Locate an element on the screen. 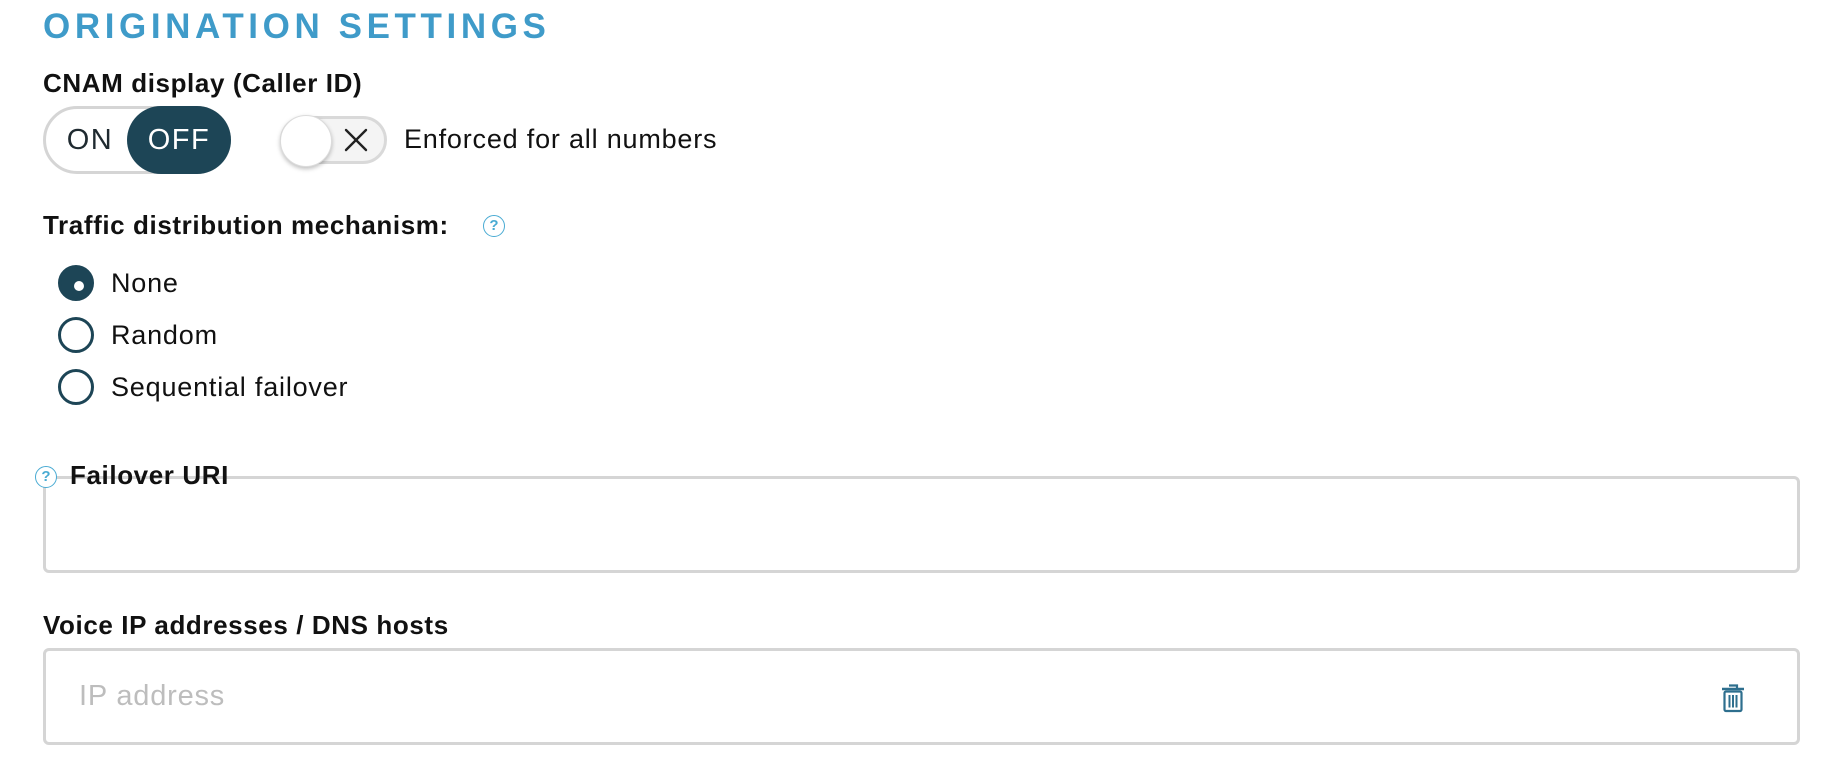  failover-uri-legend: ? Failover URI is located at coordinates (128, 476).